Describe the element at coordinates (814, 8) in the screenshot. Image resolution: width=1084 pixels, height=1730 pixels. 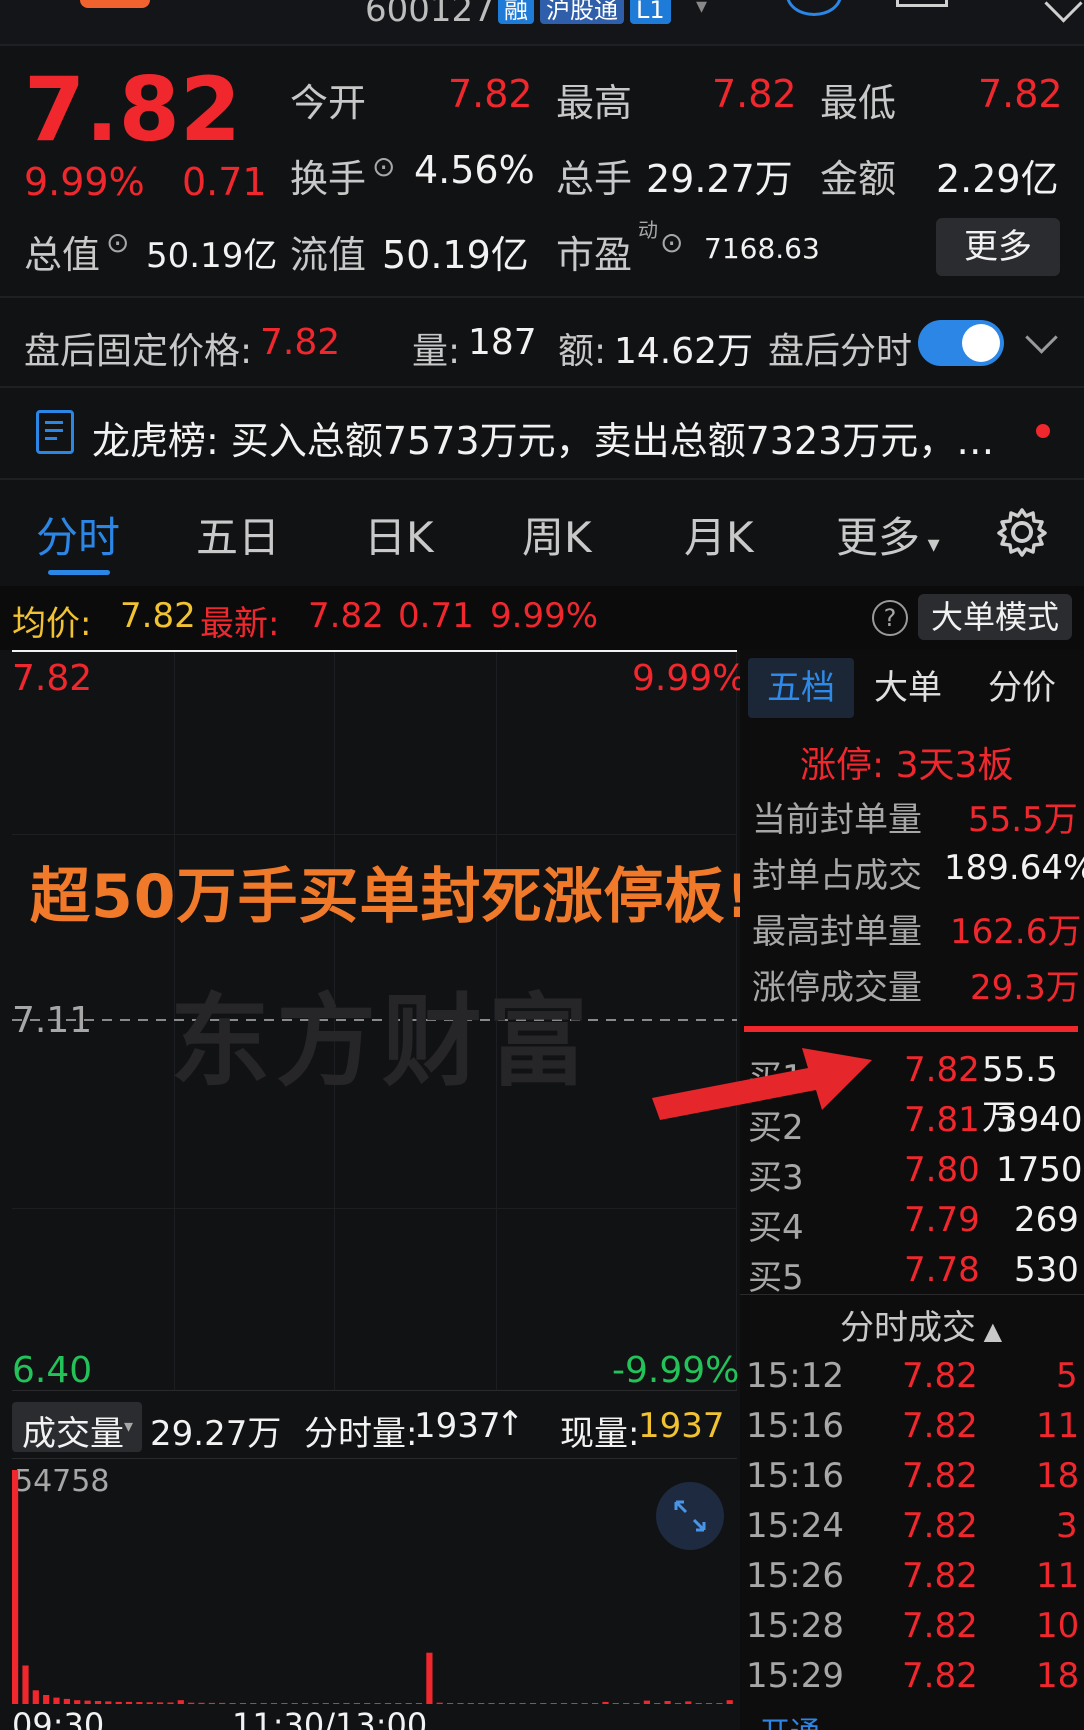
I see `circle-icon` at that location.